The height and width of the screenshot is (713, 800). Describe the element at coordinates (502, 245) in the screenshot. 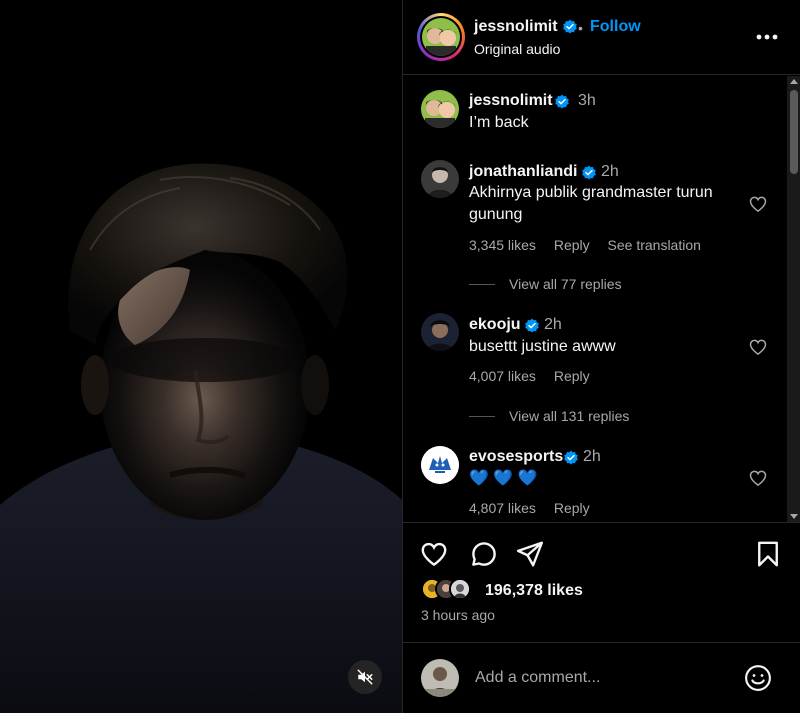

I see `comment-likes-count: 3,345 likes` at that location.